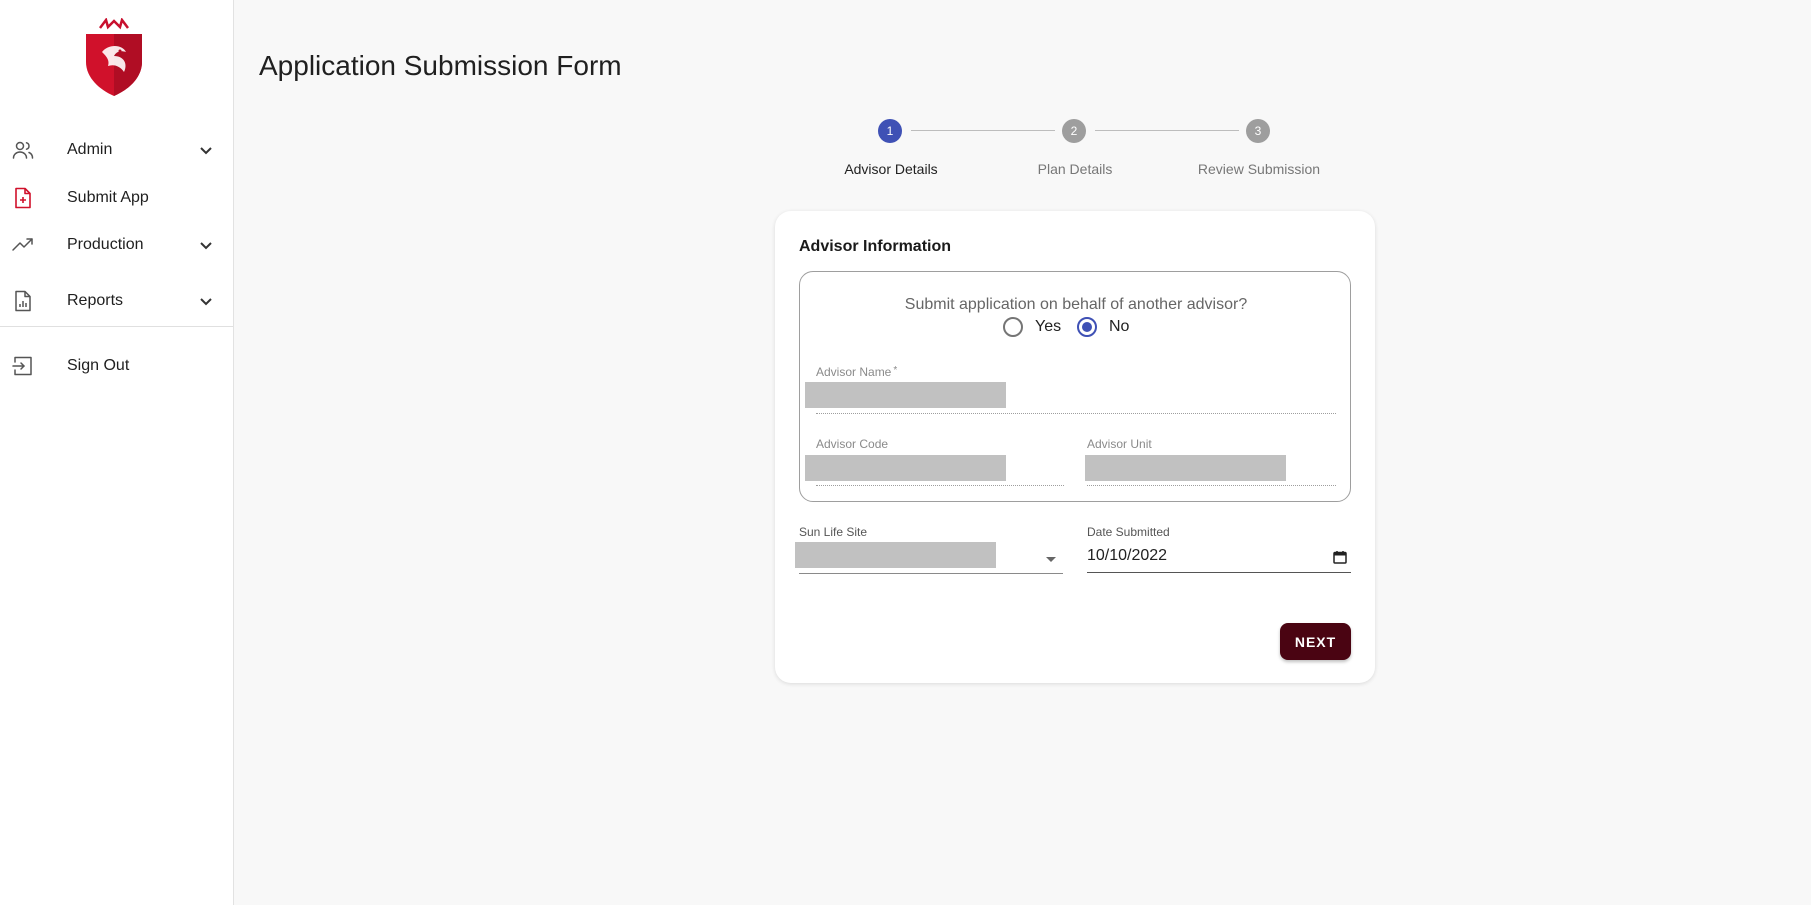 This screenshot has height=905, width=1811. I want to click on advisor-code-label: Advisor Code, so click(852, 444).